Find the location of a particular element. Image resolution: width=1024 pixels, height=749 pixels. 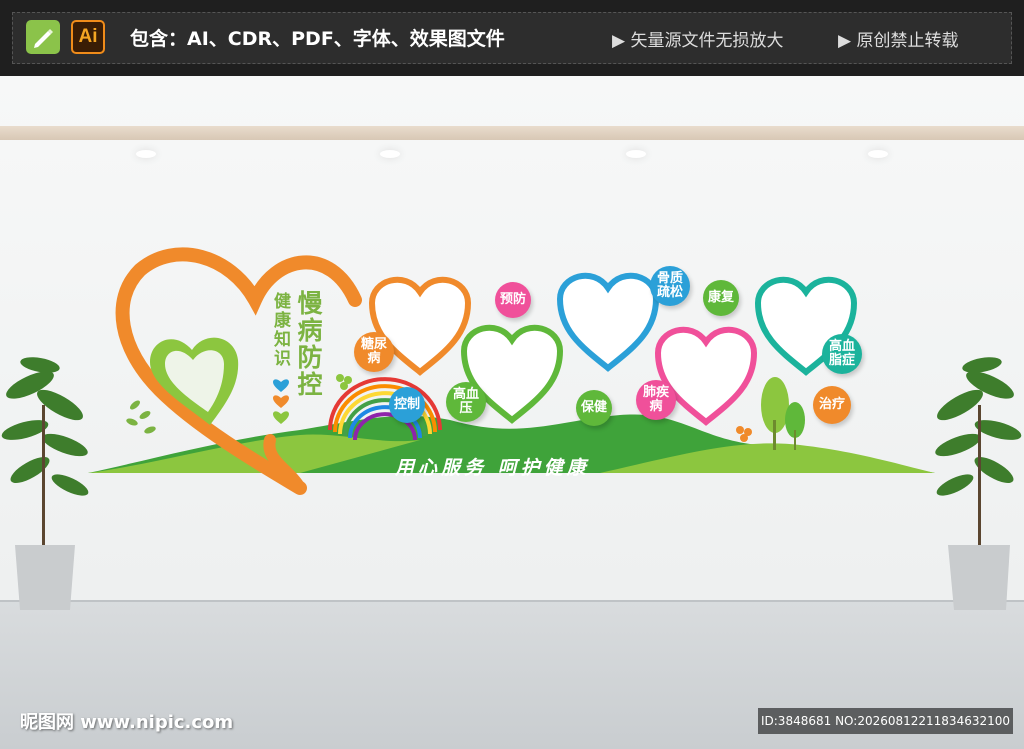

circle-control: 控制 is located at coordinates (407, 405).